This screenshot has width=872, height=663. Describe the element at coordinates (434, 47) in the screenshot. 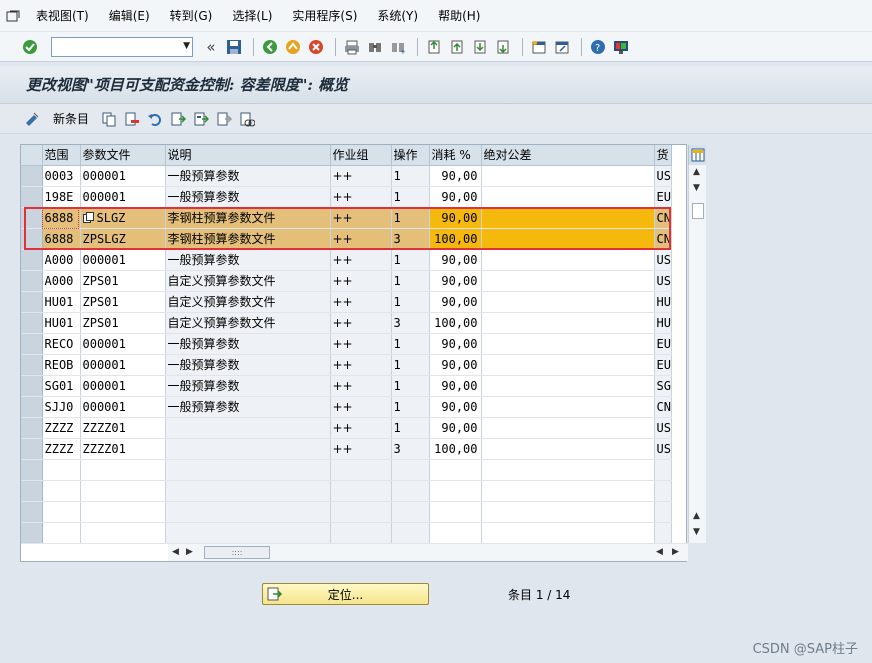

I see `first-page-icon` at that location.